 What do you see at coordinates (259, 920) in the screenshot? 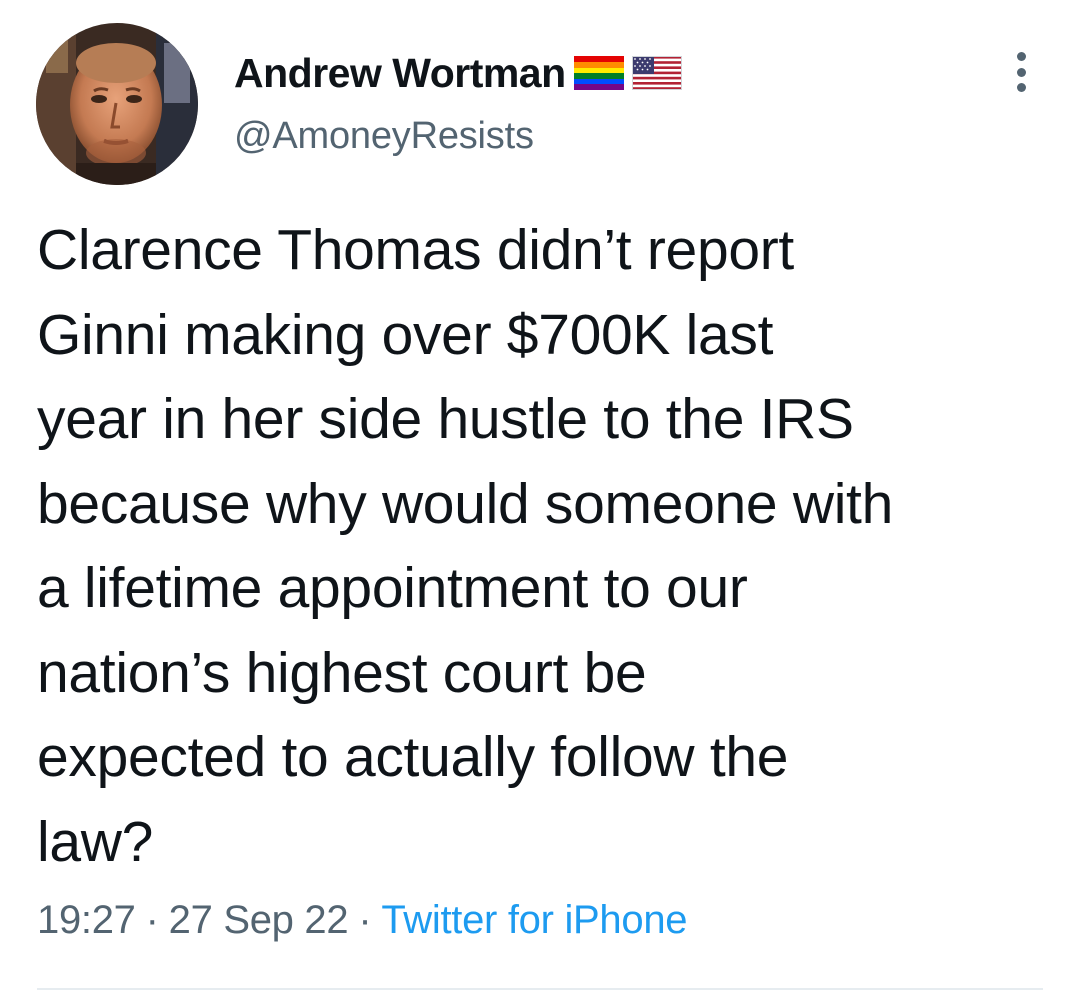
I see `tweet-date: 27 Sep 22` at bounding box center [259, 920].